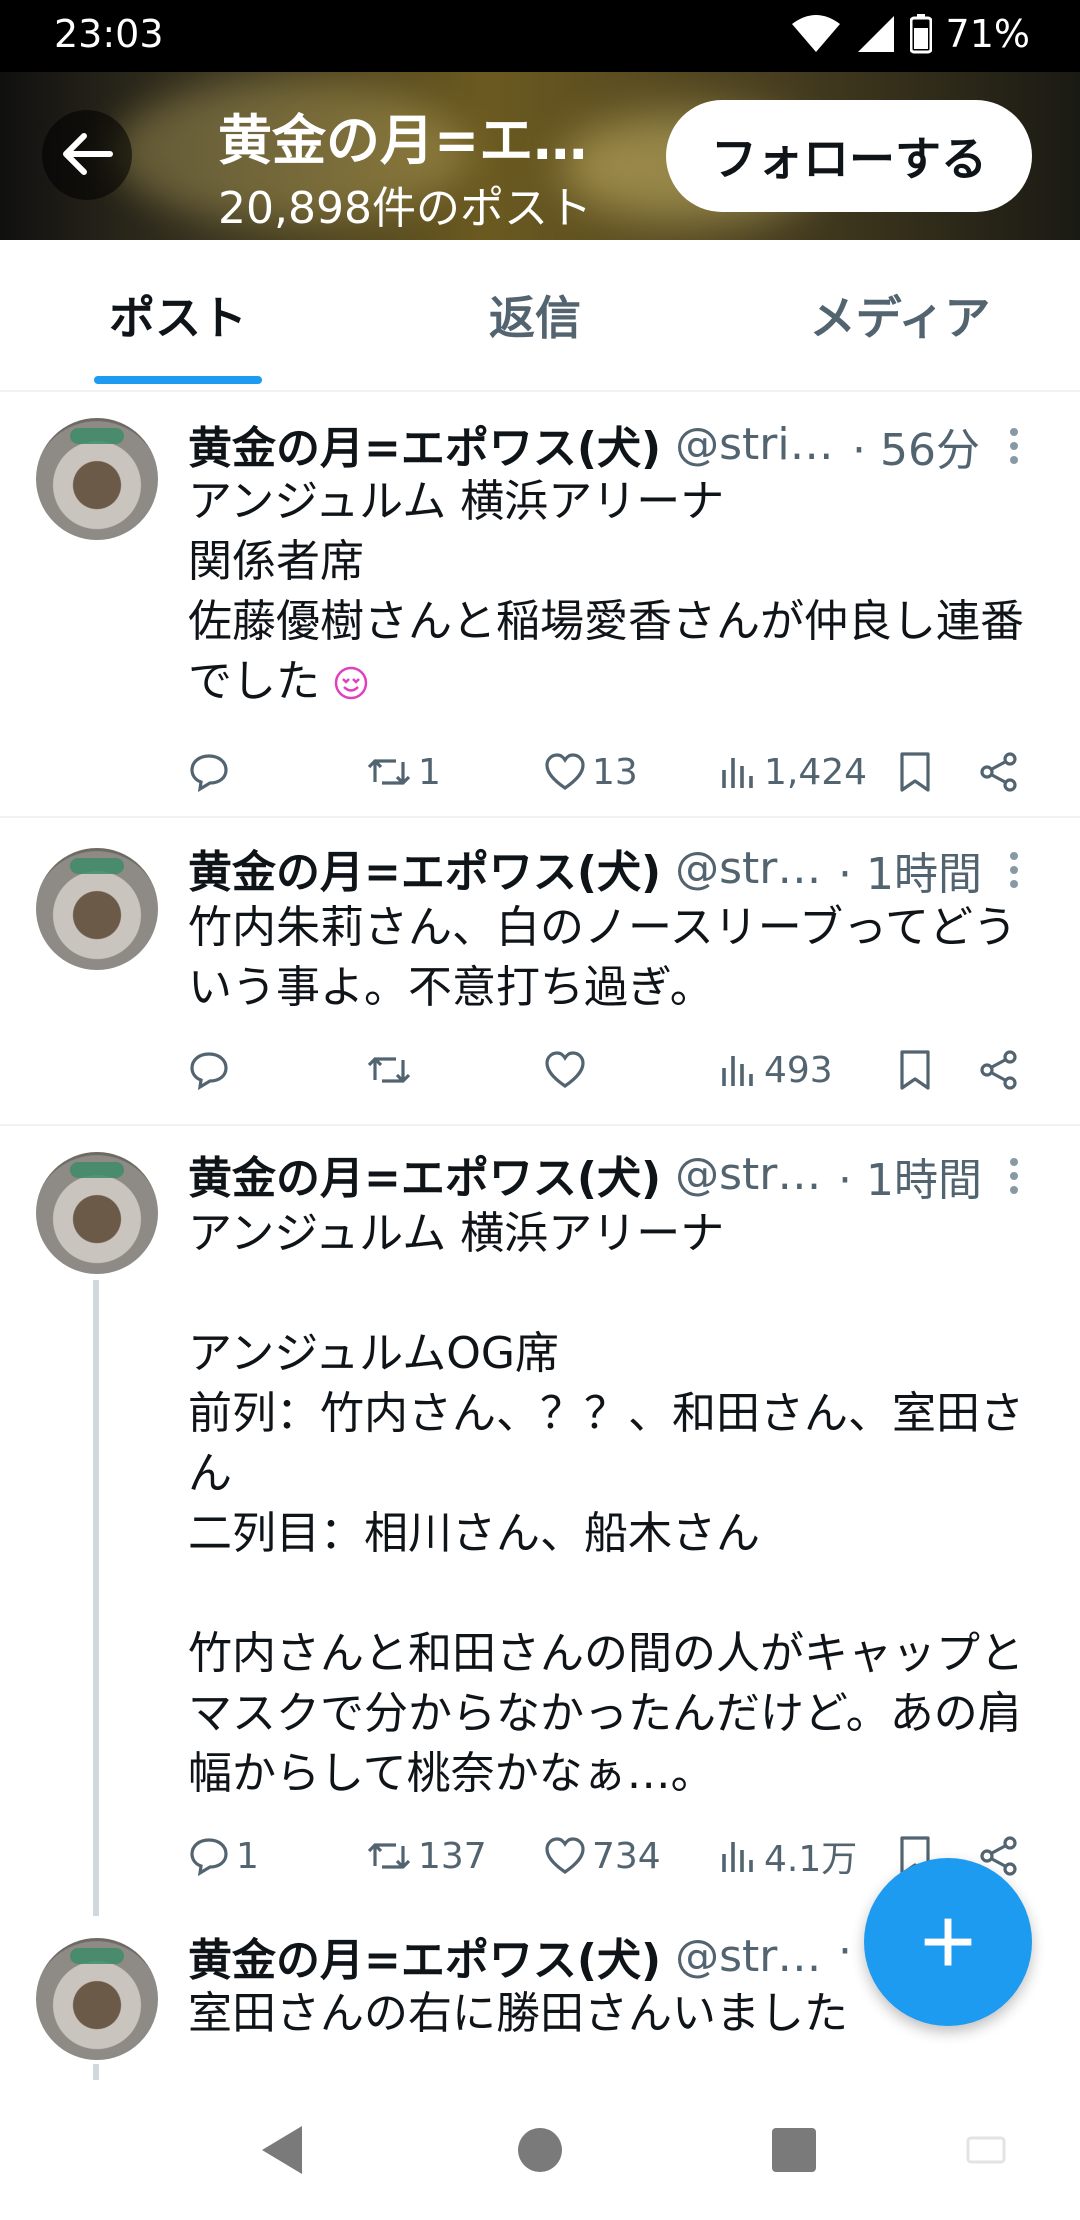 The width and height of the screenshot is (1080, 2220). What do you see at coordinates (816, 34) in the screenshot?
I see `wifi-icon` at bounding box center [816, 34].